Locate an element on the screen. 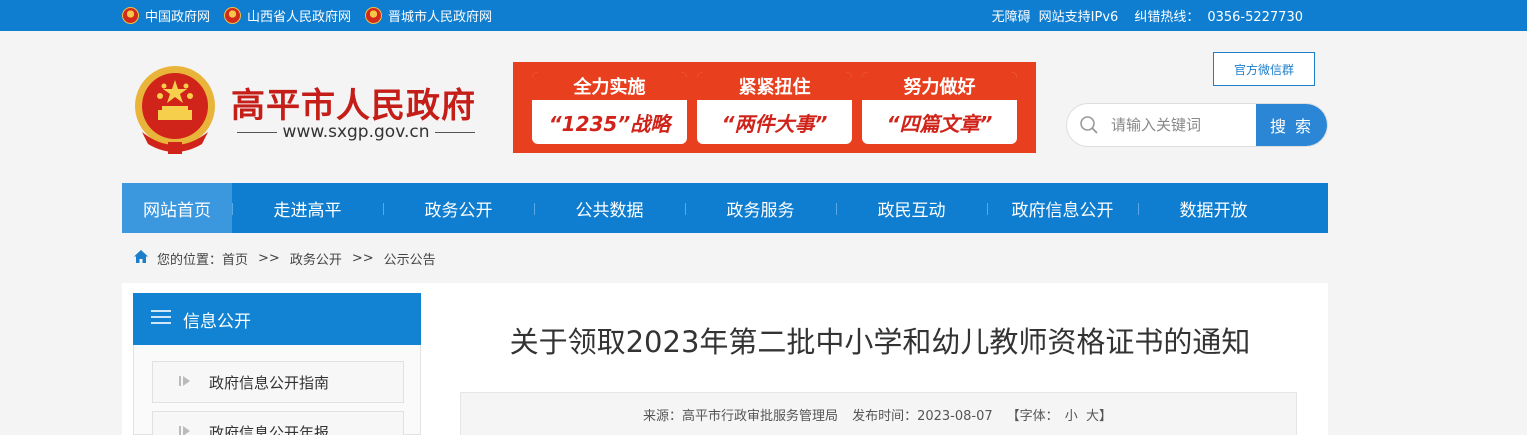 This screenshot has height=435, width=1527. nav-open-data: 数据开放 is located at coordinates (1213, 208).